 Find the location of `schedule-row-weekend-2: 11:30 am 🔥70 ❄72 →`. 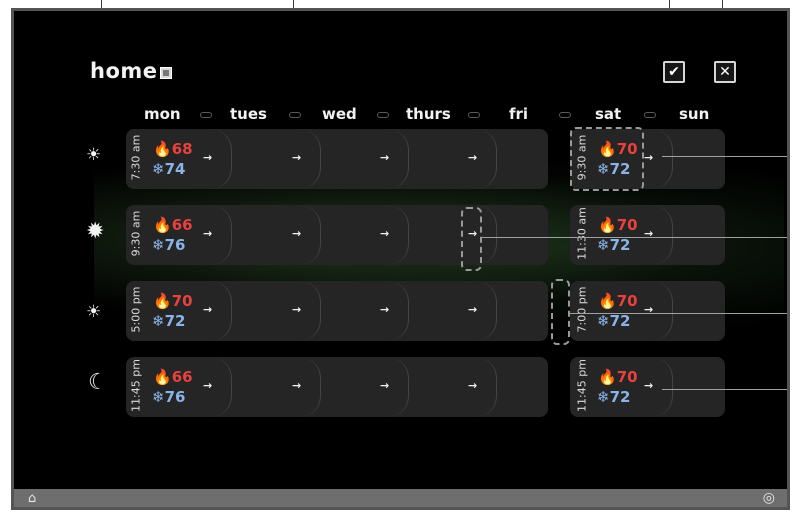

schedule-row-weekend-2: 11:30 am 🔥70 ❄72 → is located at coordinates (647, 235).